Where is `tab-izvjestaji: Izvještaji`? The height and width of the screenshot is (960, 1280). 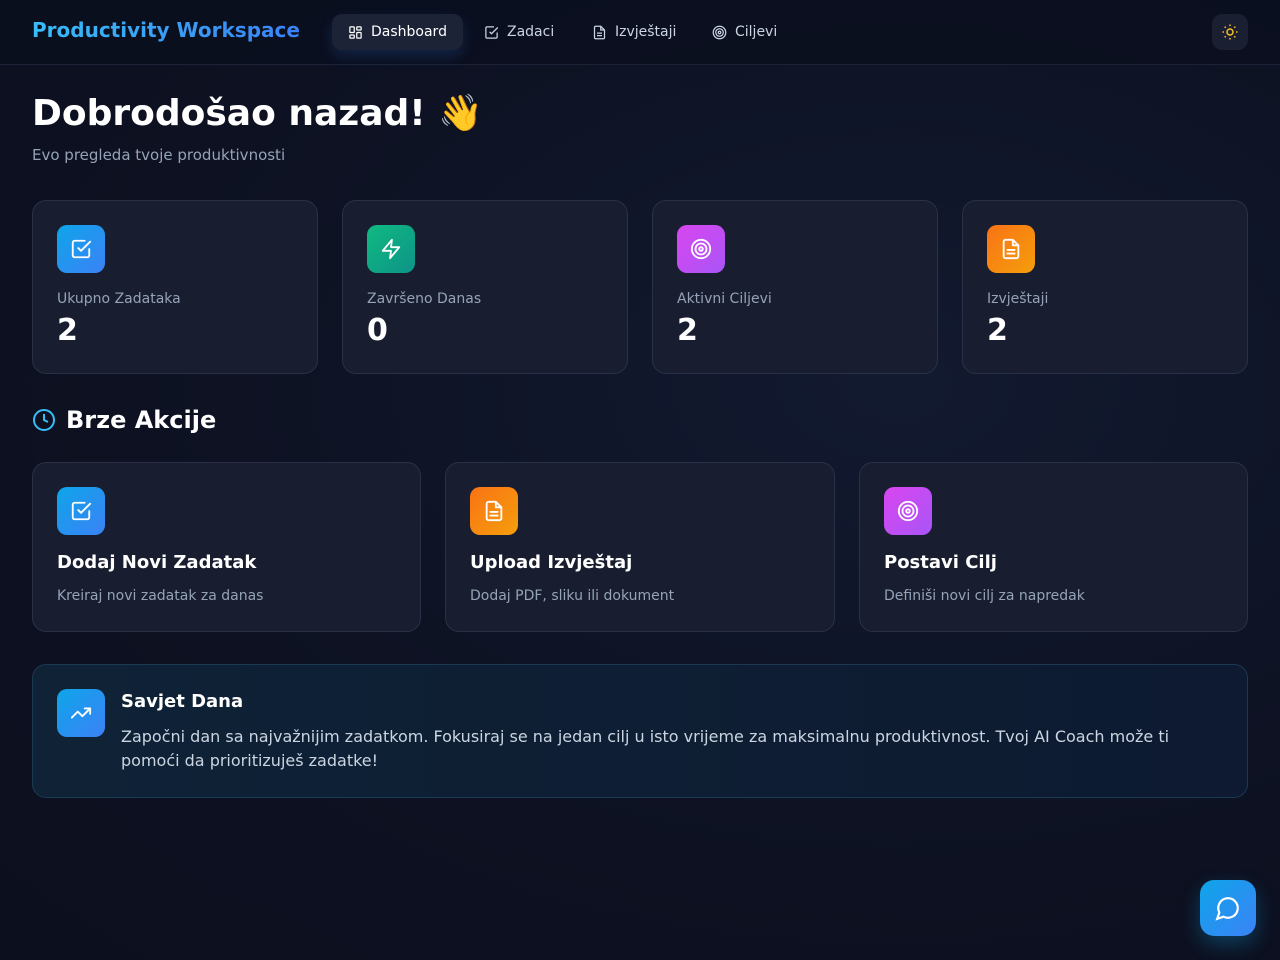
tab-izvjestaji: Izvještaji is located at coordinates (634, 32).